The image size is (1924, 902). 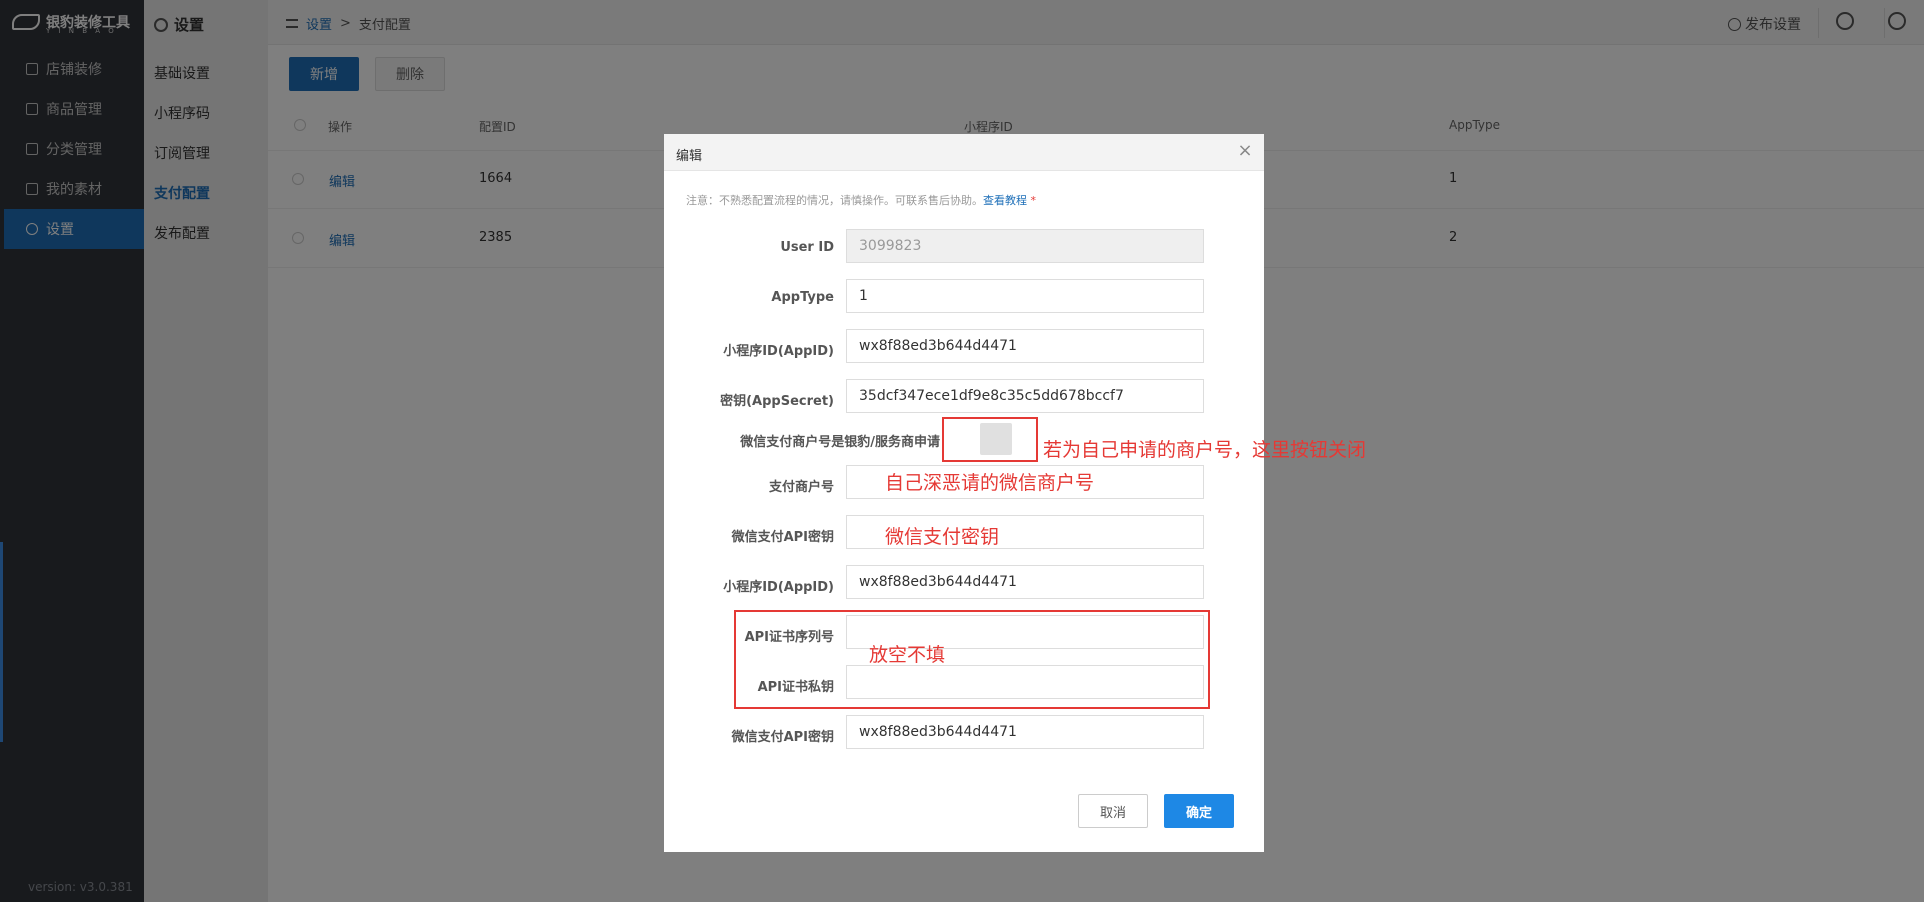 I want to click on appid2-field: wx8f88ed3b644d4471, so click(x=1025, y=582).